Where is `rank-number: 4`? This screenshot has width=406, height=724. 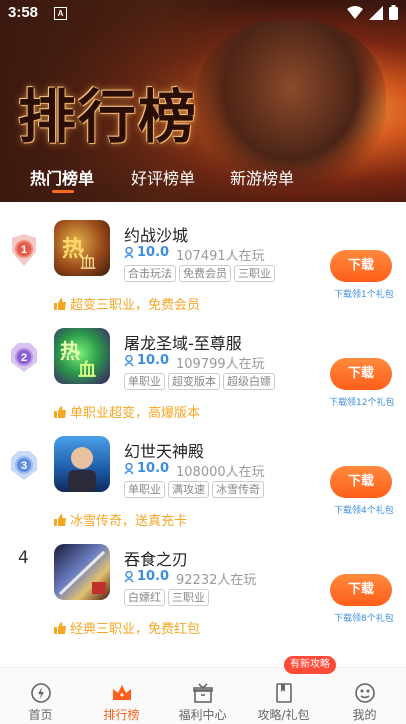
rank-number: 4 is located at coordinates (23, 558).